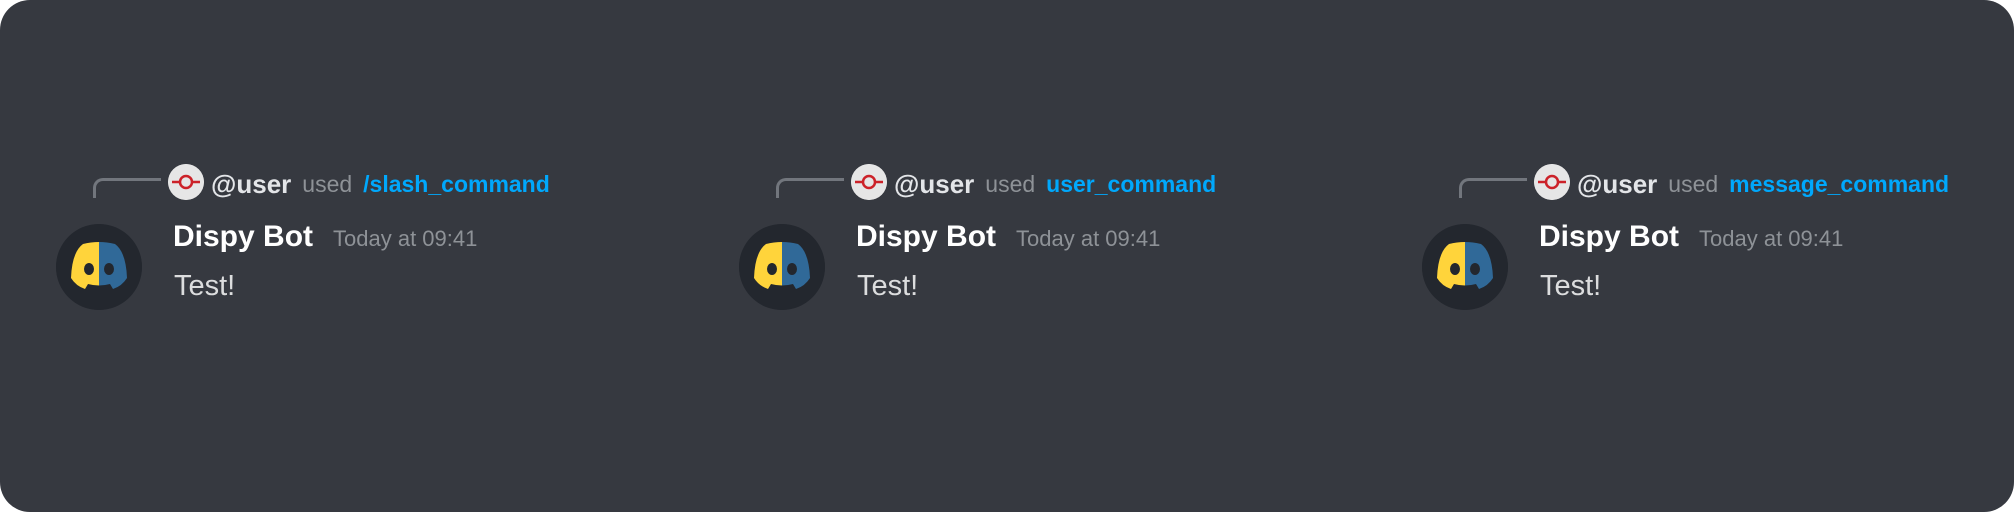 Image resolution: width=2014 pixels, height=512 pixels. Describe the element at coordinates (456, 184) in the screenshot. I see `reply-command-link: /slash_command` at that location.